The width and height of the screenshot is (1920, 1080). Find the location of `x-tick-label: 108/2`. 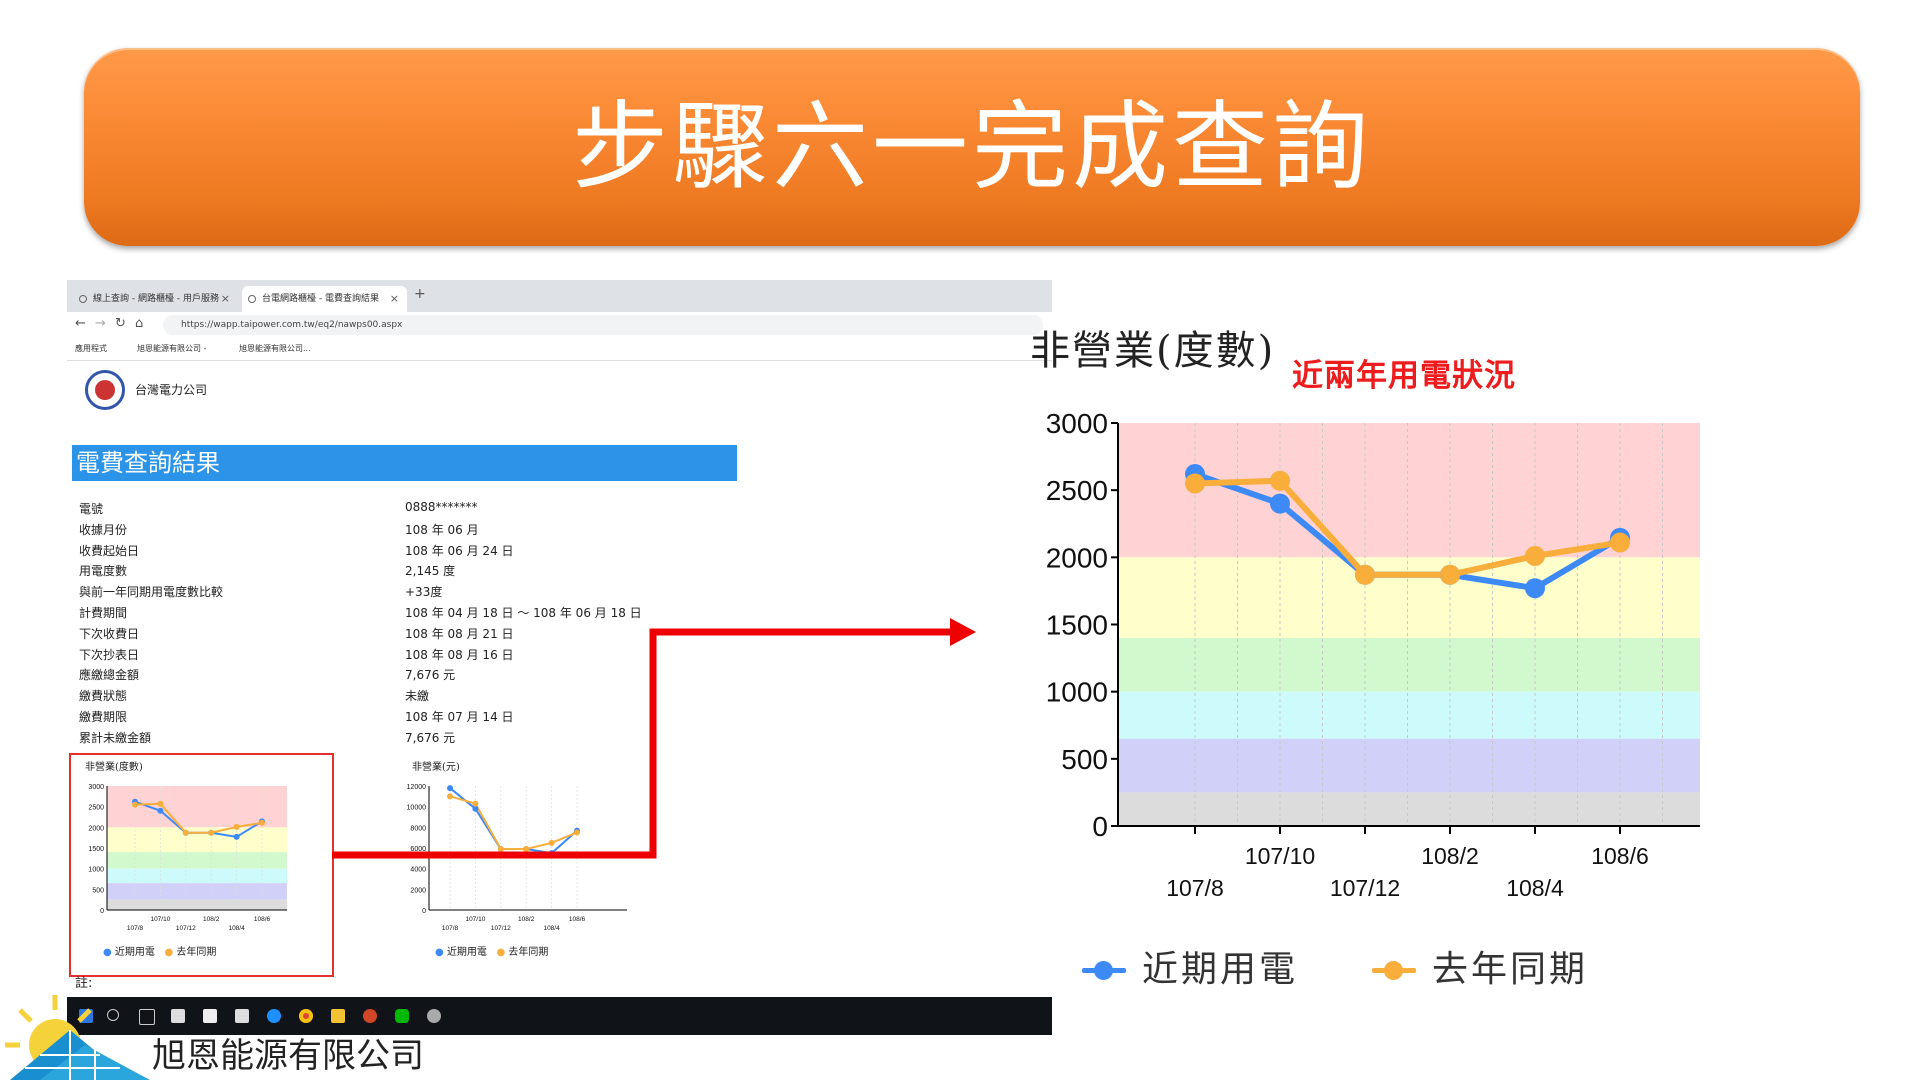

x-tick-label: 108/2 is located at coordinates (1450, 856).